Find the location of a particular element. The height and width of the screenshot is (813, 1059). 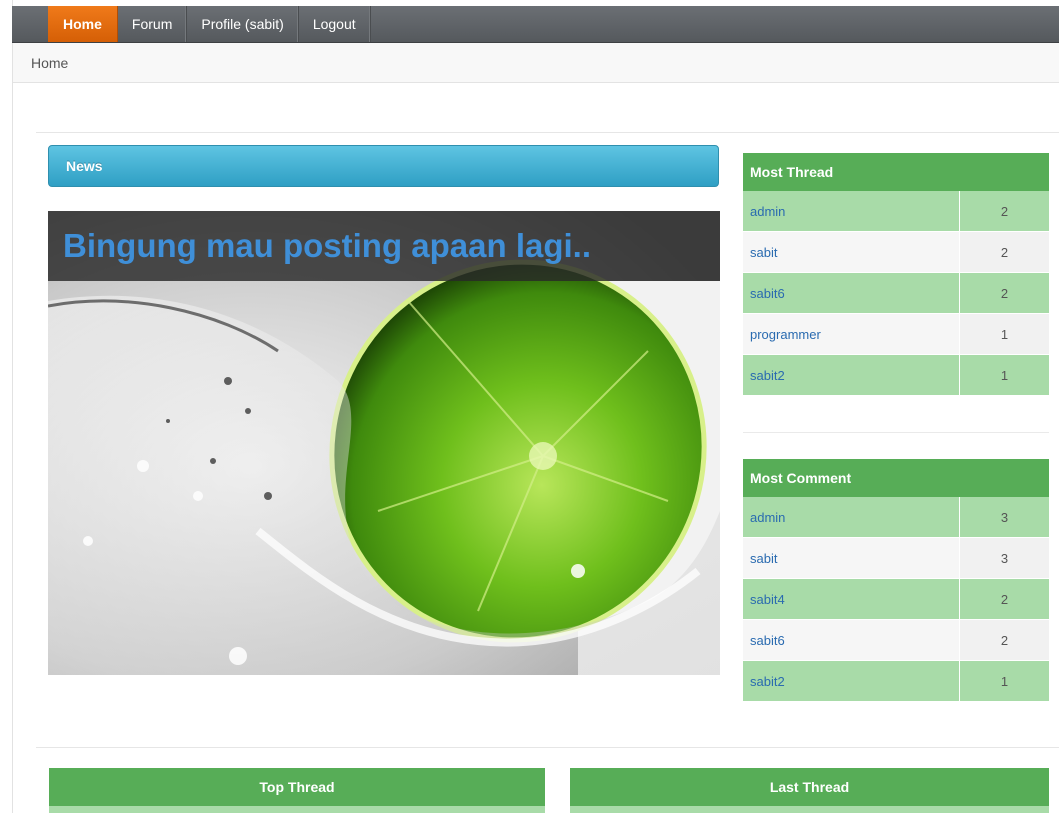

table-row: programmer 1 is located at coordinates (896, 334).